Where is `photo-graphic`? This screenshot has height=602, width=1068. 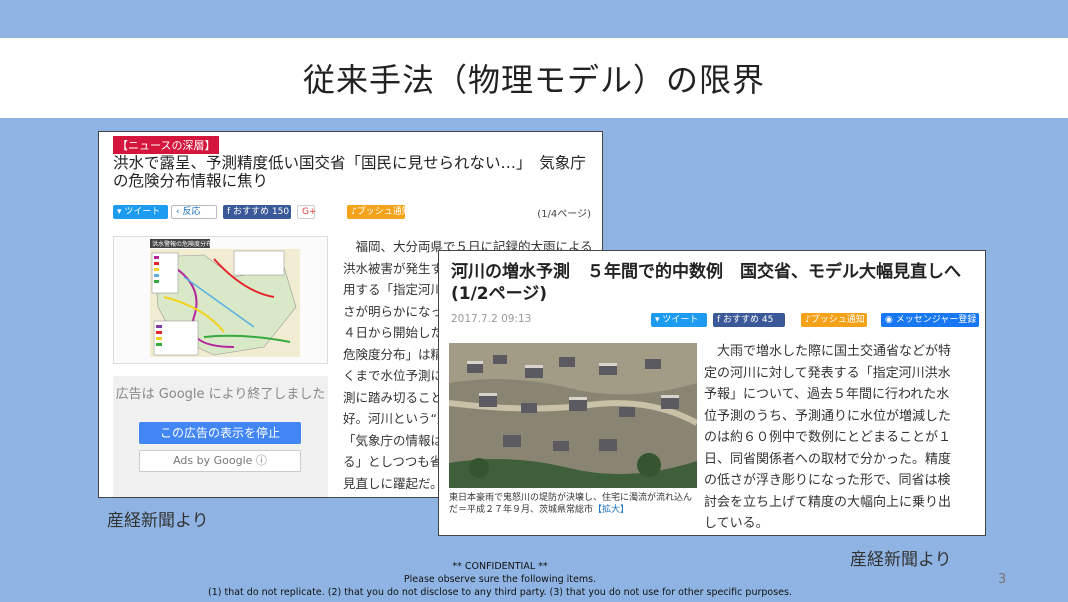 photo-graphic is located at coordinates (573, 415).